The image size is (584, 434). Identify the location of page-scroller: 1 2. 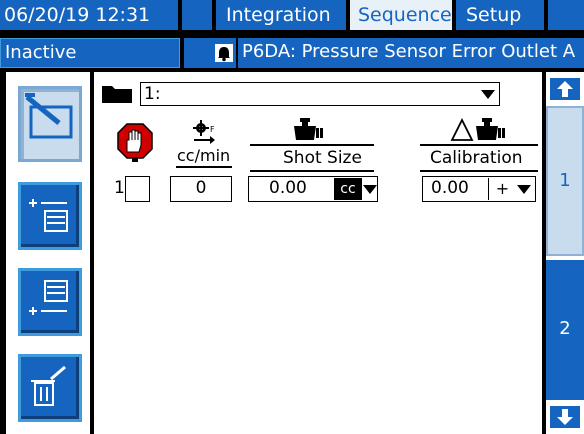
(565, 253).